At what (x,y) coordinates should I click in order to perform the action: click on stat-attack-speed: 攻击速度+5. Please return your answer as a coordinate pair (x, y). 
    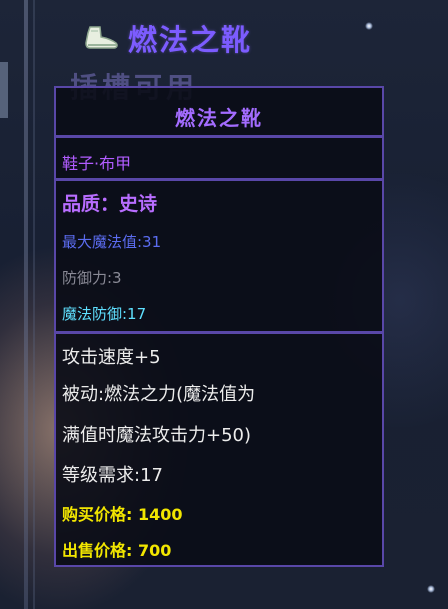
    Looking at the image, I should click on (111, 357).